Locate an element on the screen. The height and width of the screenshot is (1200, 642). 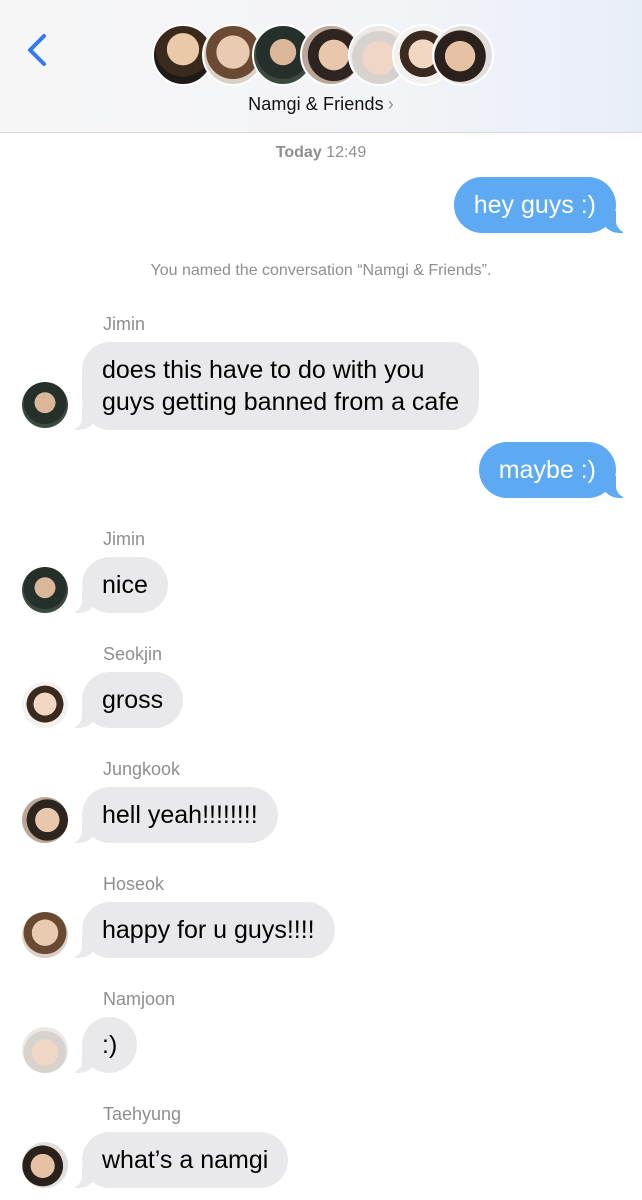
sender-name: Taehyung is located at coordinates (142, 1114).